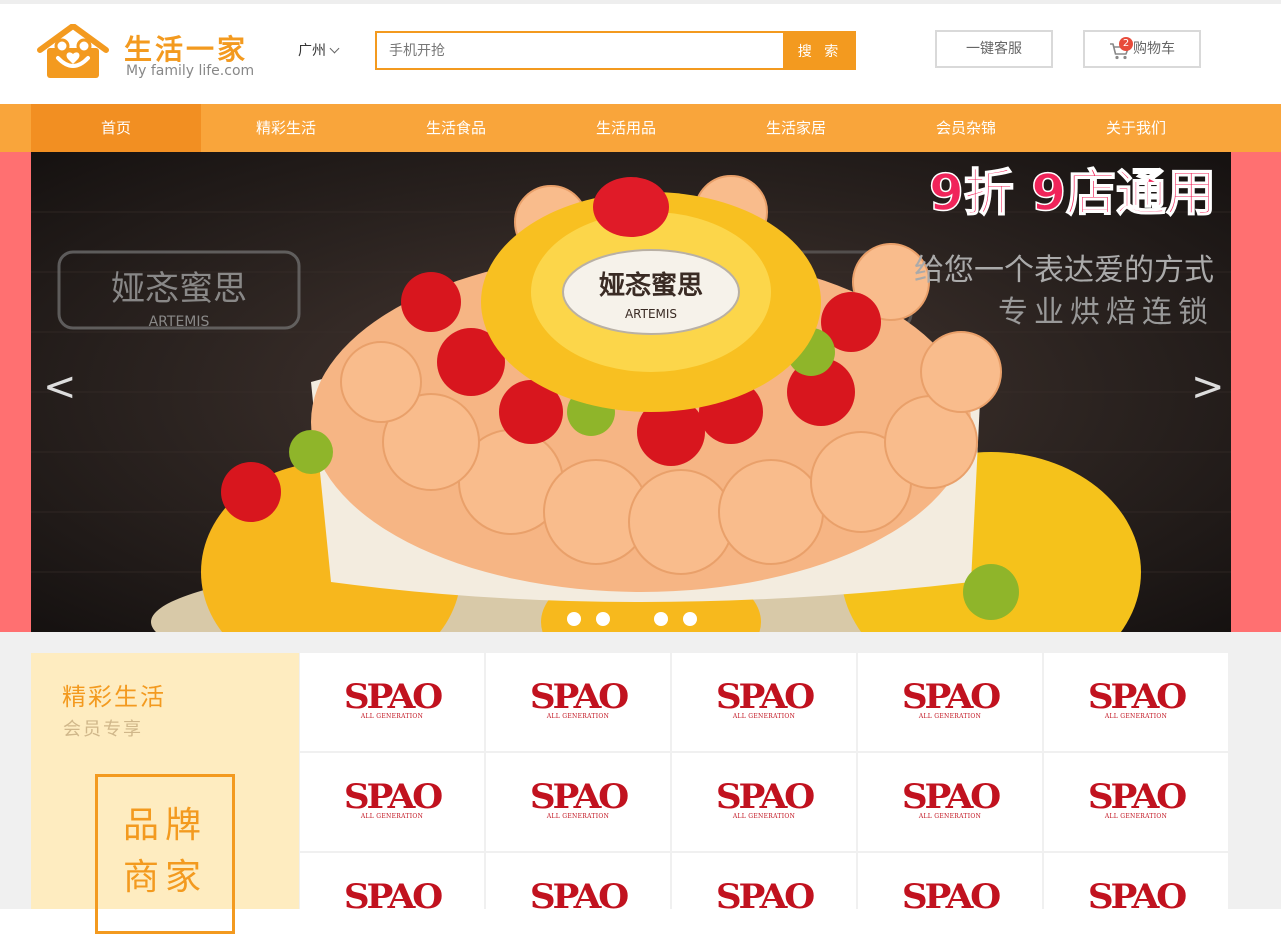  What do you see at coordinates (626, 128) in the screenshot?
I see `nav-item-supplies: 生活用品` at bounding box center [626, 128].